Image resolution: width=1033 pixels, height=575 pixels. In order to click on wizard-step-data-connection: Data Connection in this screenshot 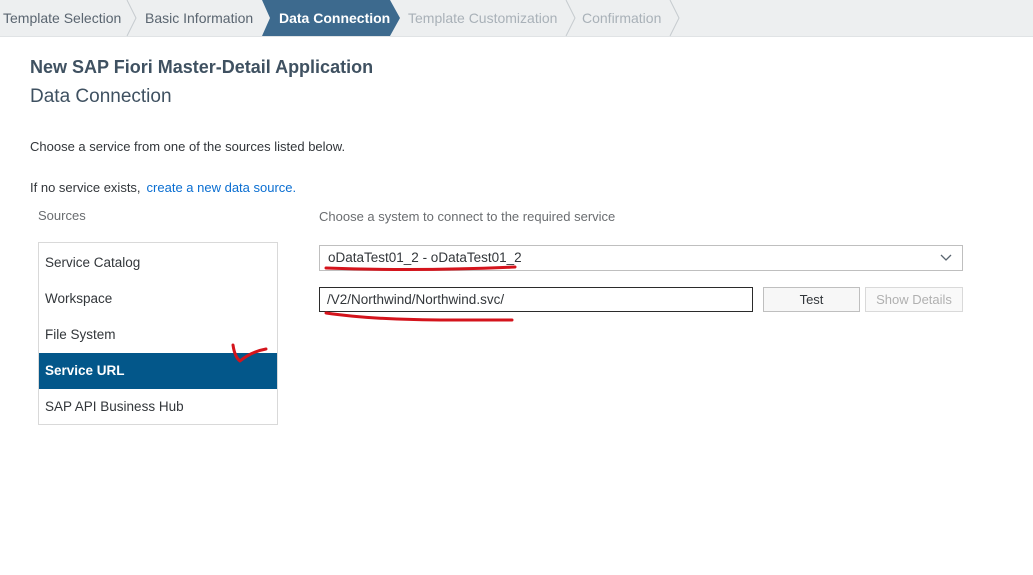, I will do `click(334, 18)`.